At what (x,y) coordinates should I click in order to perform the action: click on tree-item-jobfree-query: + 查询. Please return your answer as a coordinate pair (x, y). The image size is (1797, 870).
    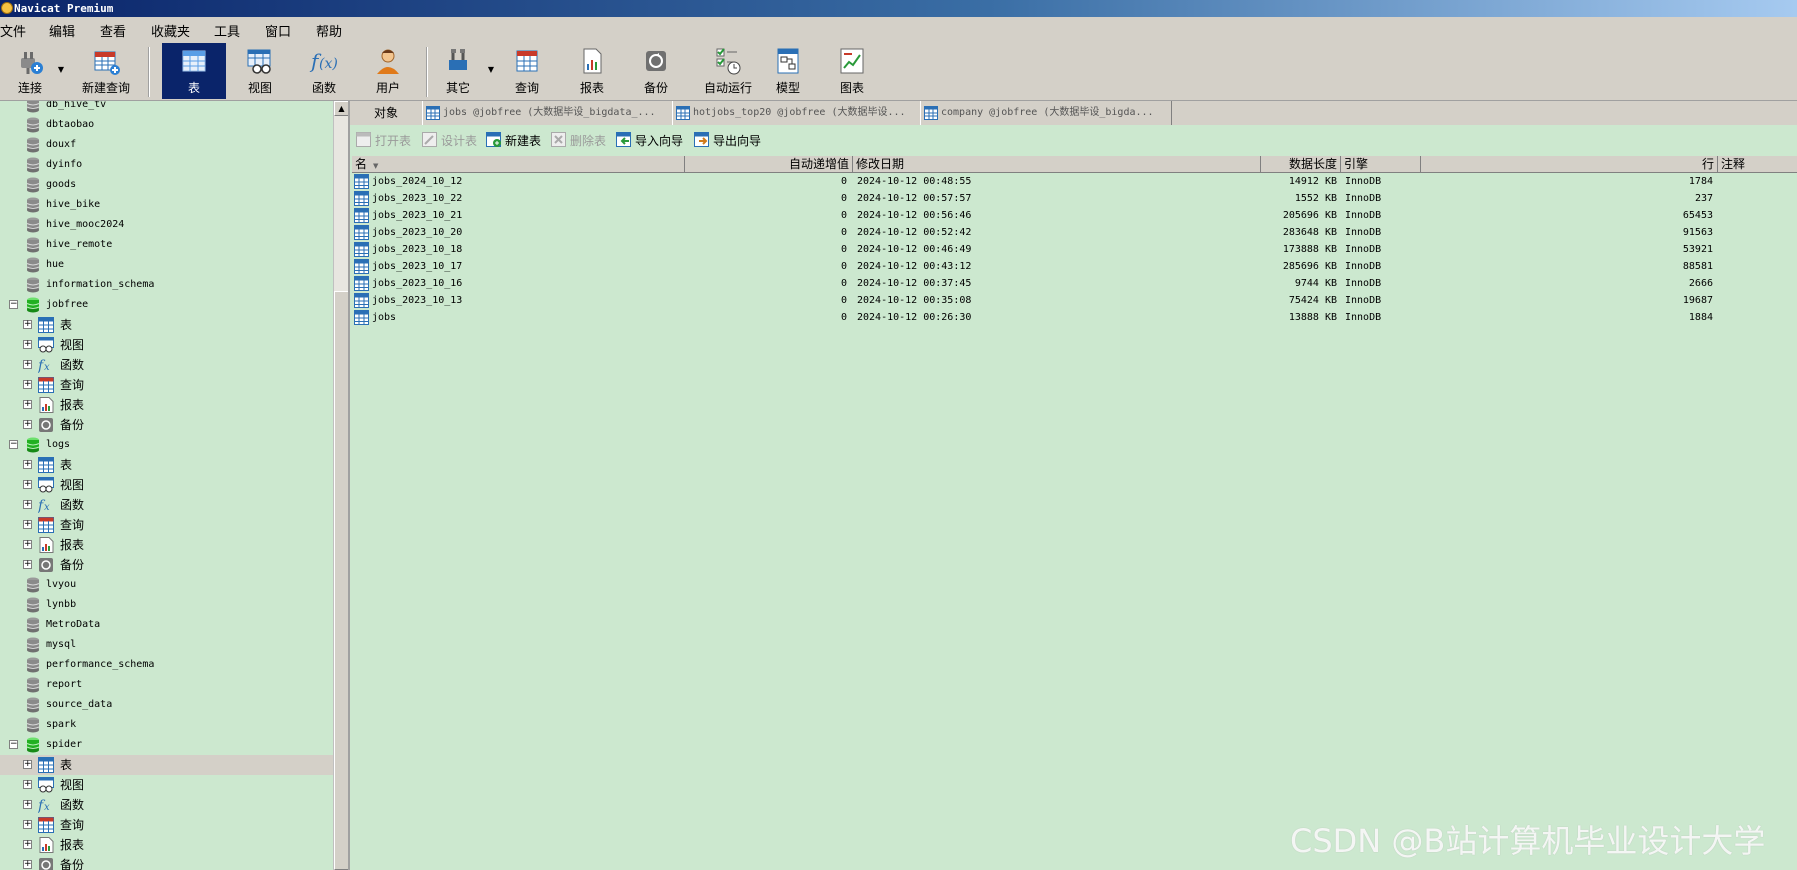
    Looking at the image, I should click on (166, 385).